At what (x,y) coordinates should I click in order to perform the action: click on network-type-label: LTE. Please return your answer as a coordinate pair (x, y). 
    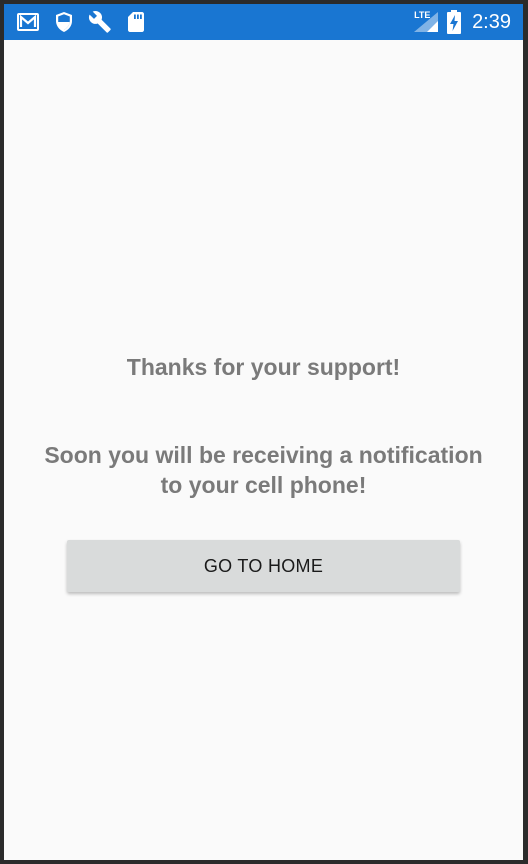
    Looking at the image, I should click on (422, 15).